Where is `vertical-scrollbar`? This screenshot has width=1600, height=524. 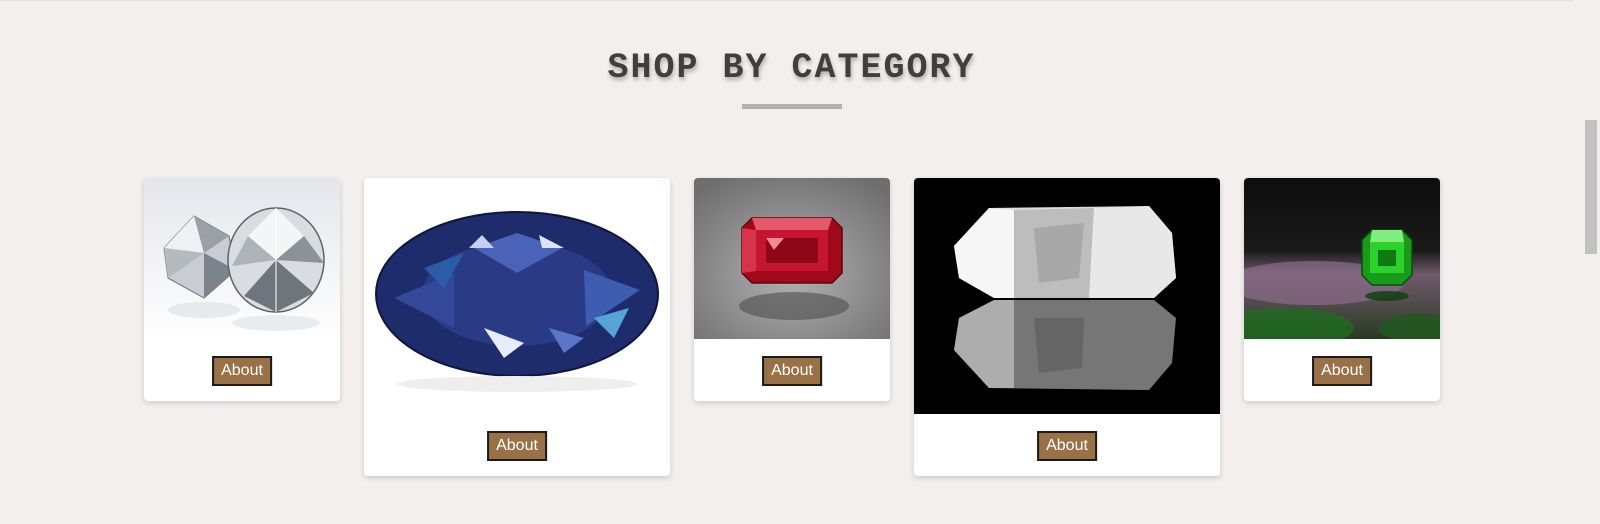
vertical-scrollbar is located at coordinates (1591, 262).